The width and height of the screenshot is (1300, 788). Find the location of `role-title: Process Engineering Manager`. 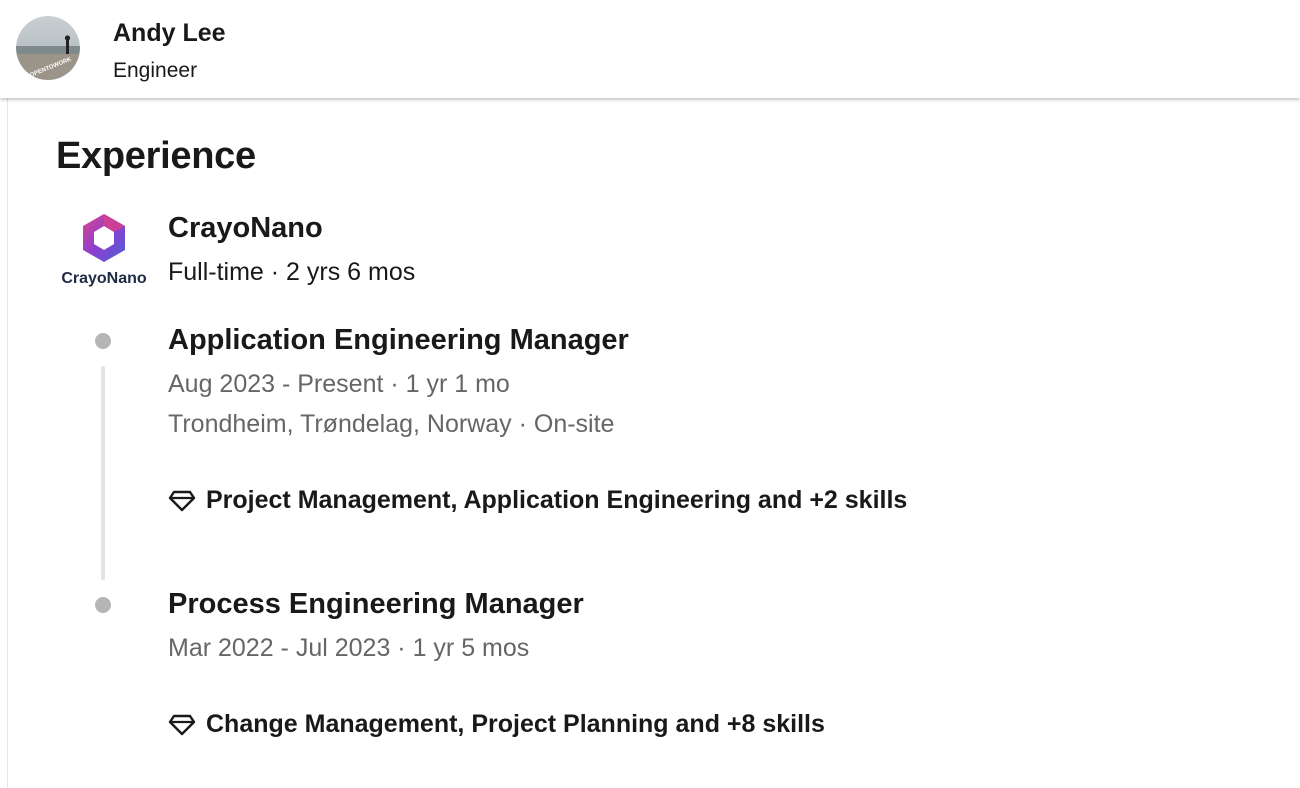

role-title: Process Engineering Manager is located at coordinates (376, 604).